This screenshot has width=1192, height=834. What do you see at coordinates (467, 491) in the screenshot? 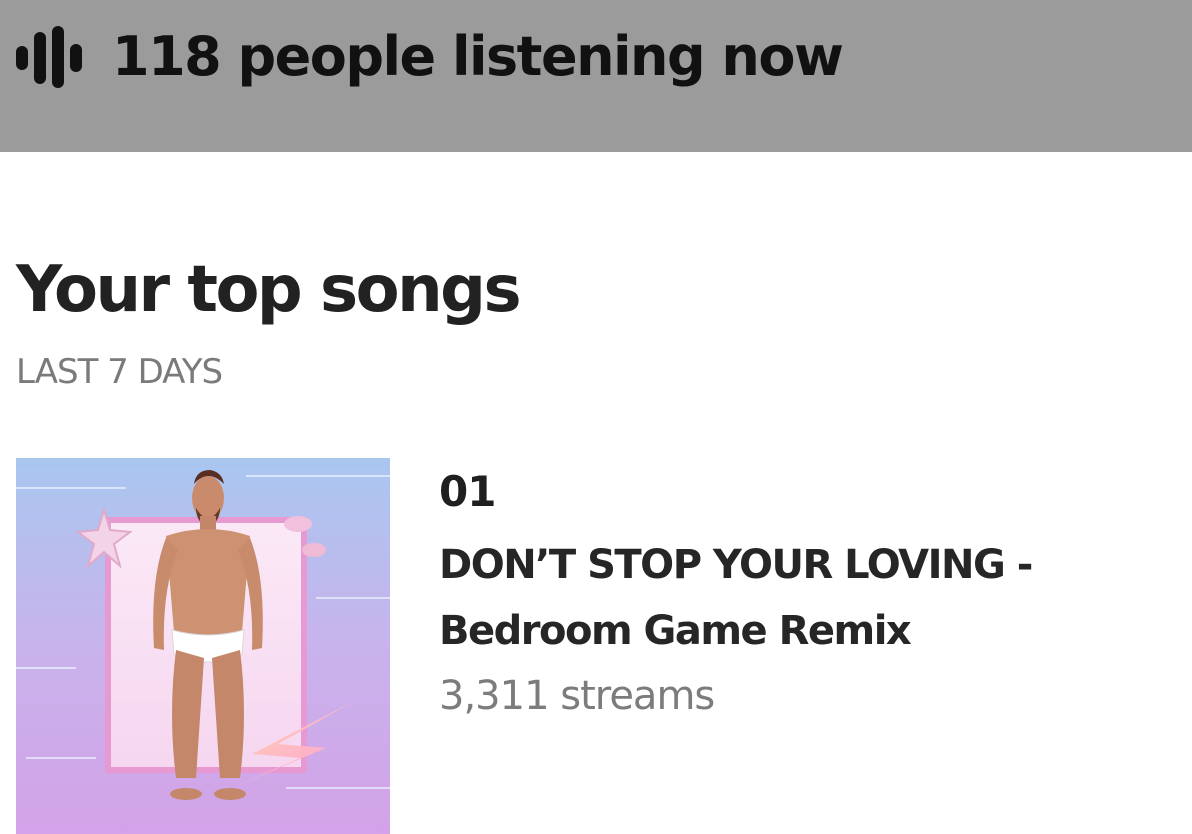
I see `song-rank: 01` at bounding box center [467, 491].